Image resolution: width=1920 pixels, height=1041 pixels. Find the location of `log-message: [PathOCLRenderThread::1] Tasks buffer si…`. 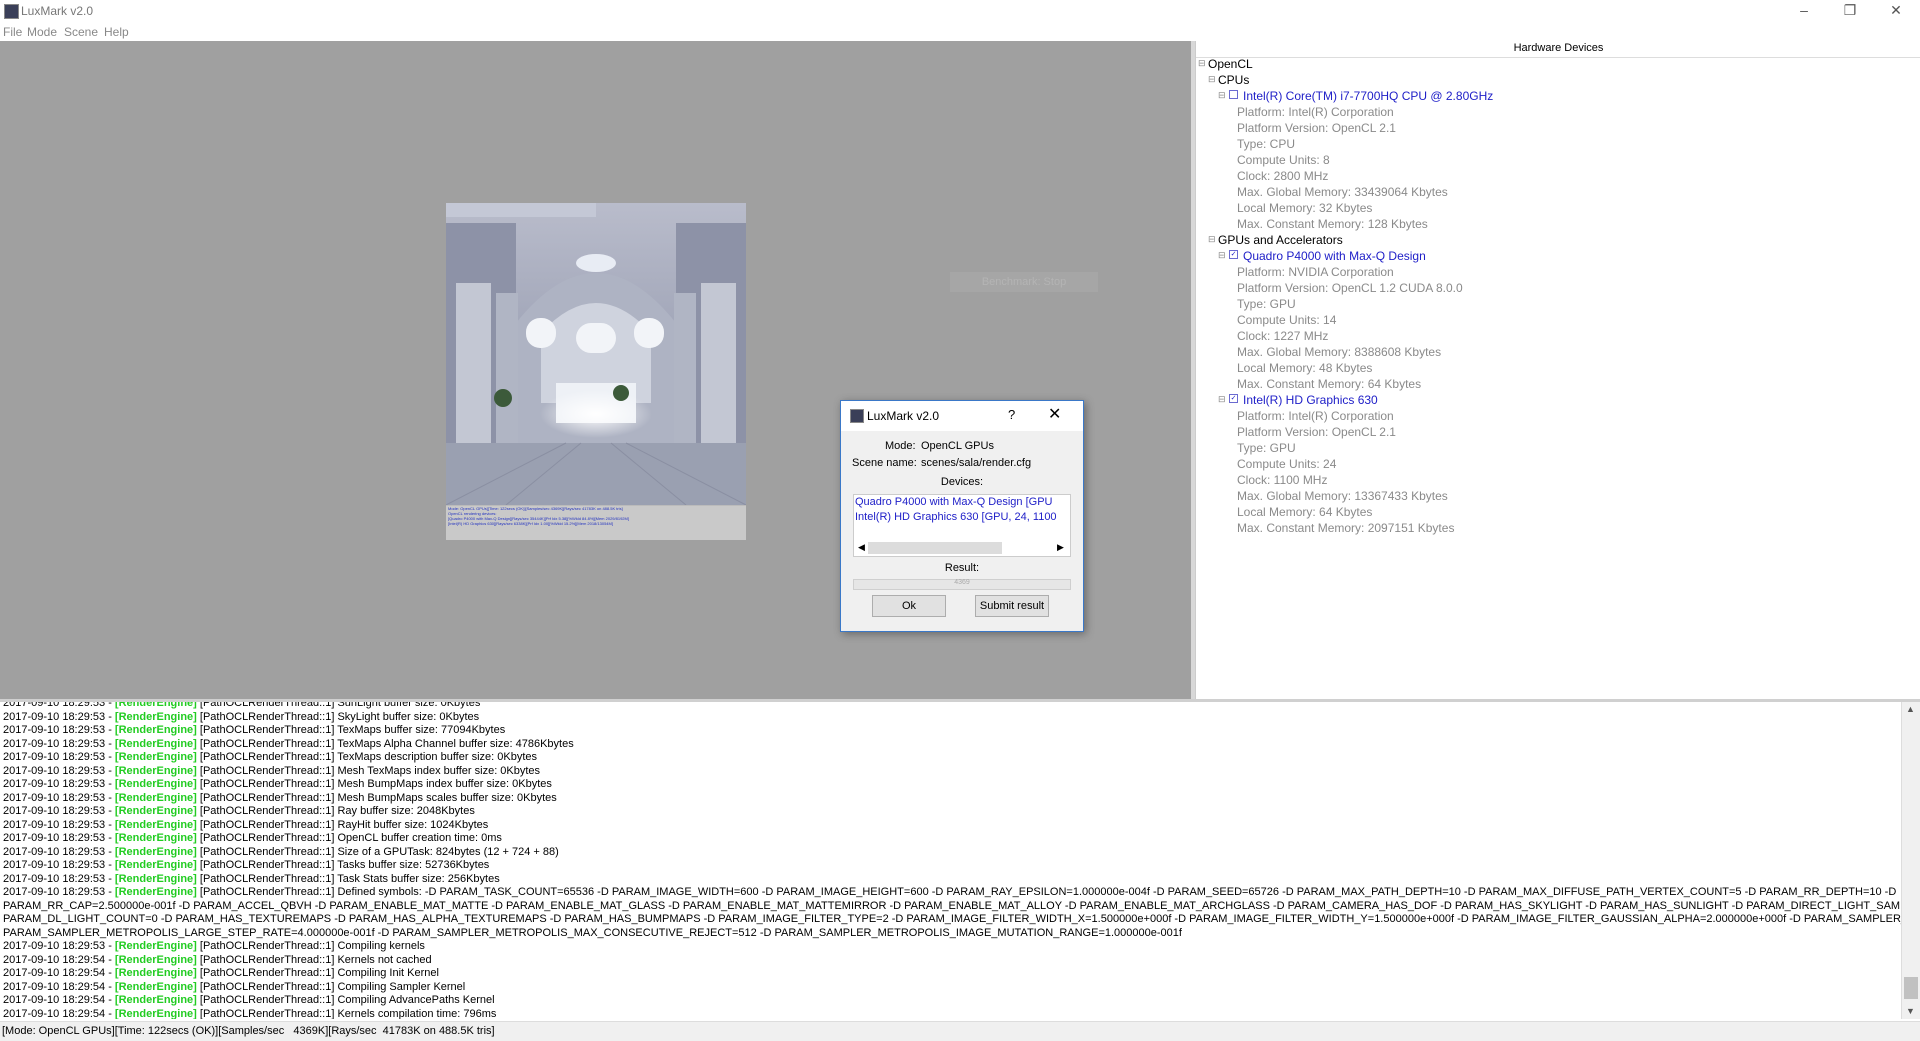

log-message: [PathOCLRenderThread::1] Tasks buffer si… is located at coordinates (343, 865).